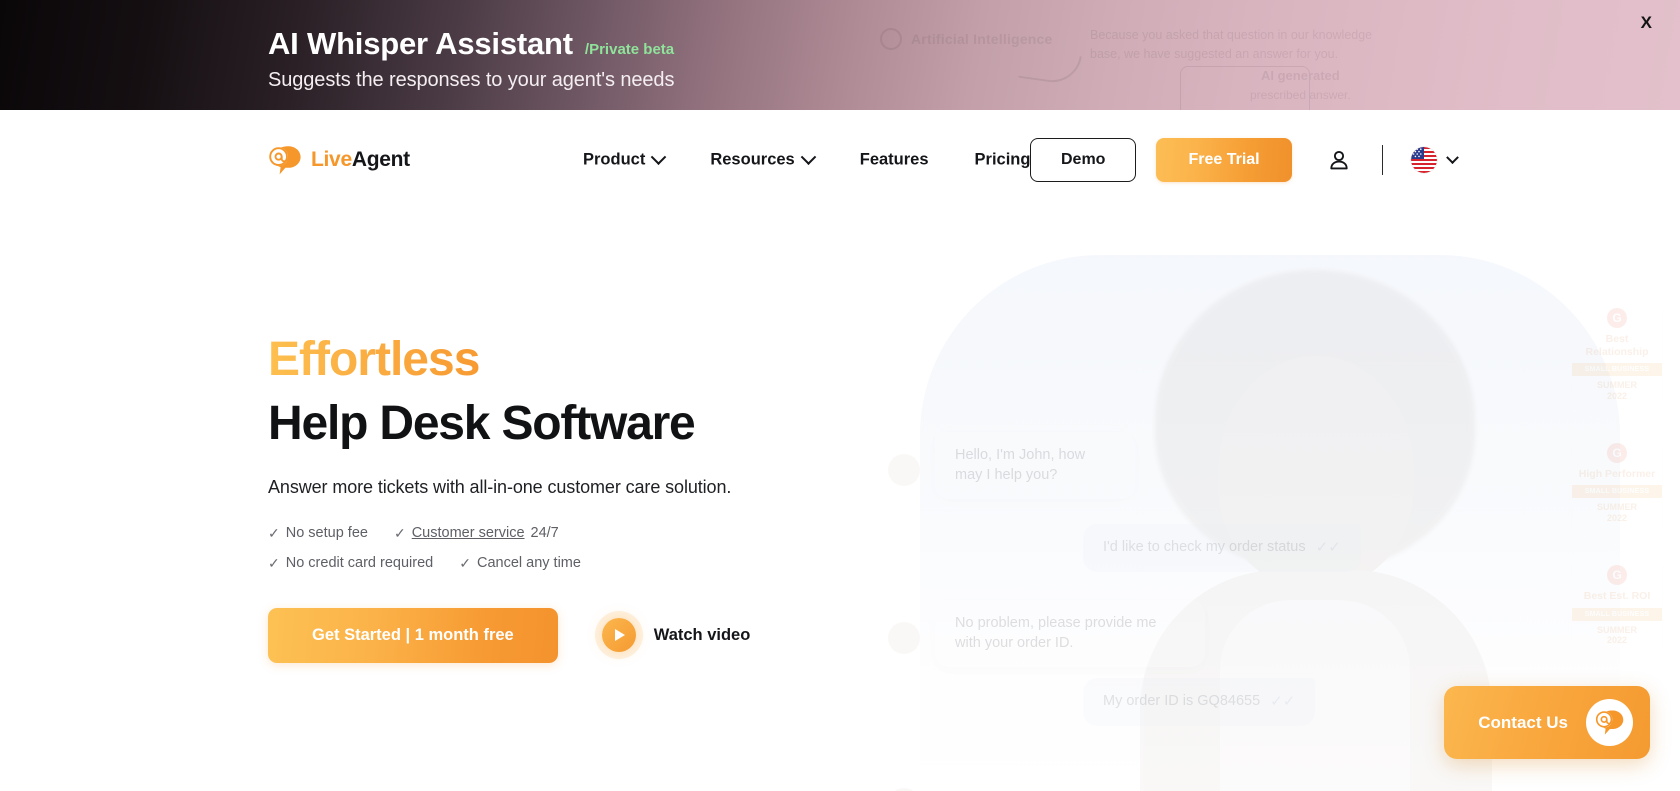 This screenshot has width=1680, height=791. Describe the element at coordinates (331, 159) in the screenshot. I see `logo-text-live: Live` at that location.